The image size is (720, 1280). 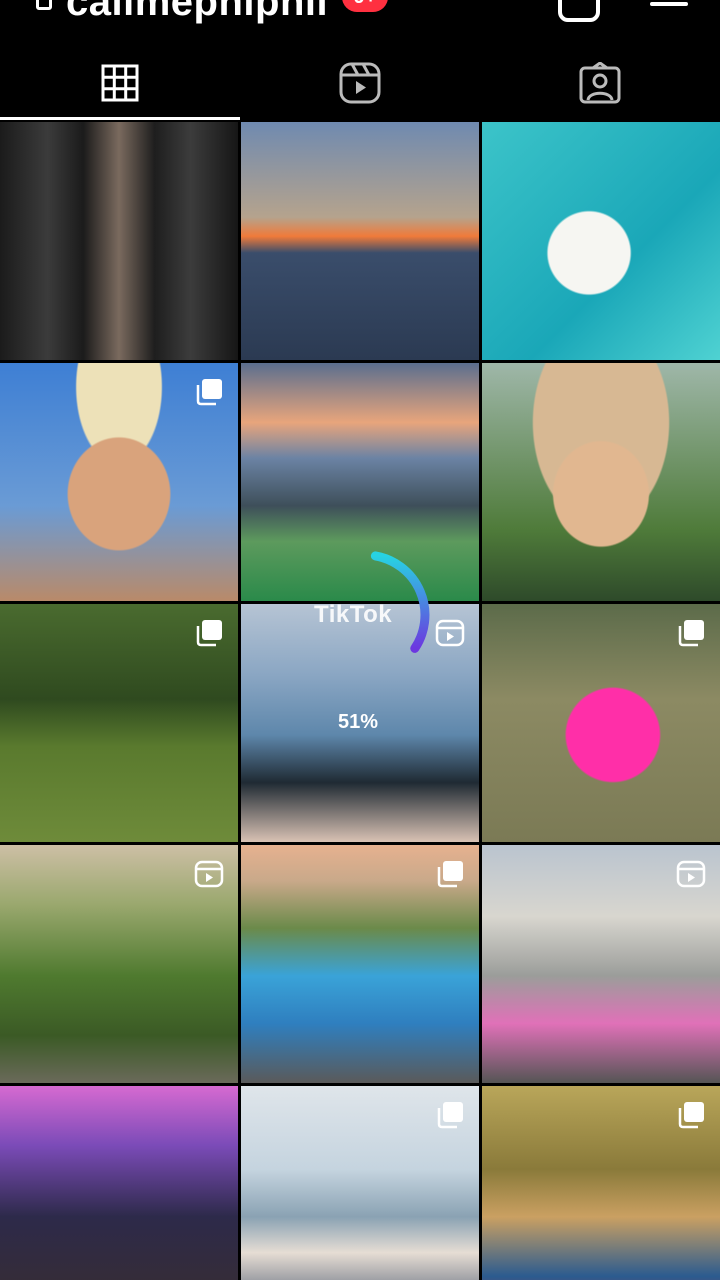 I want to click on reels-icon, so click(x=360, y=83).